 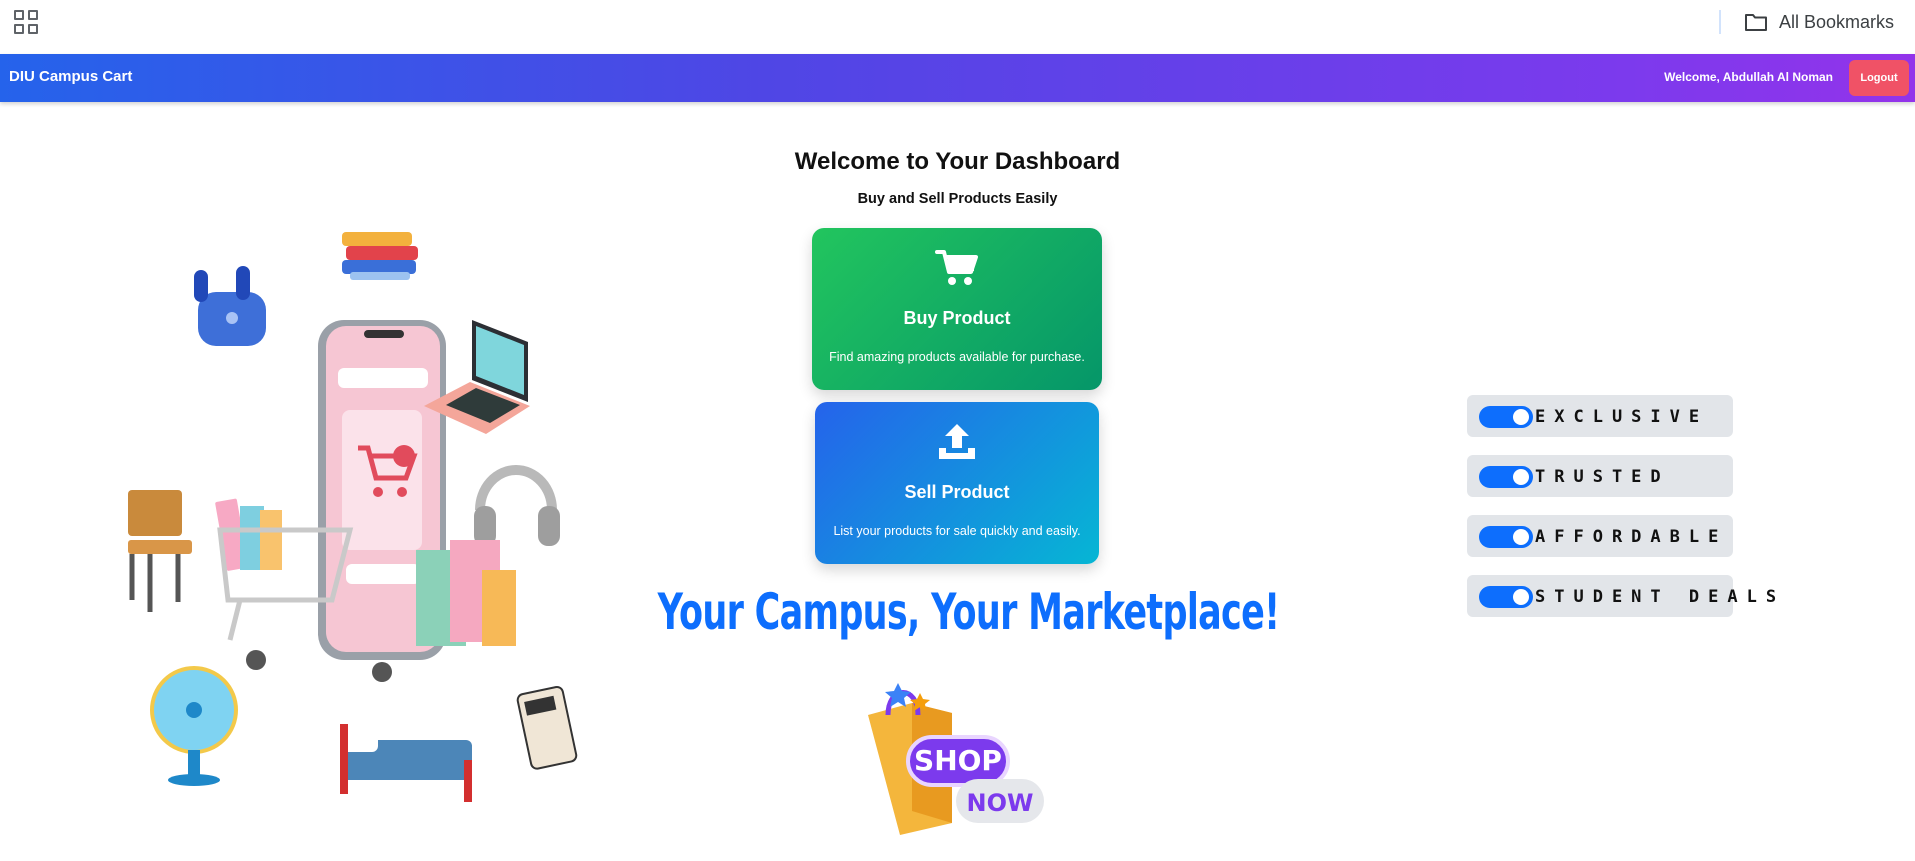 I want to click on shop-now-badge: SHOP NOW, so click(x=958, y=760).